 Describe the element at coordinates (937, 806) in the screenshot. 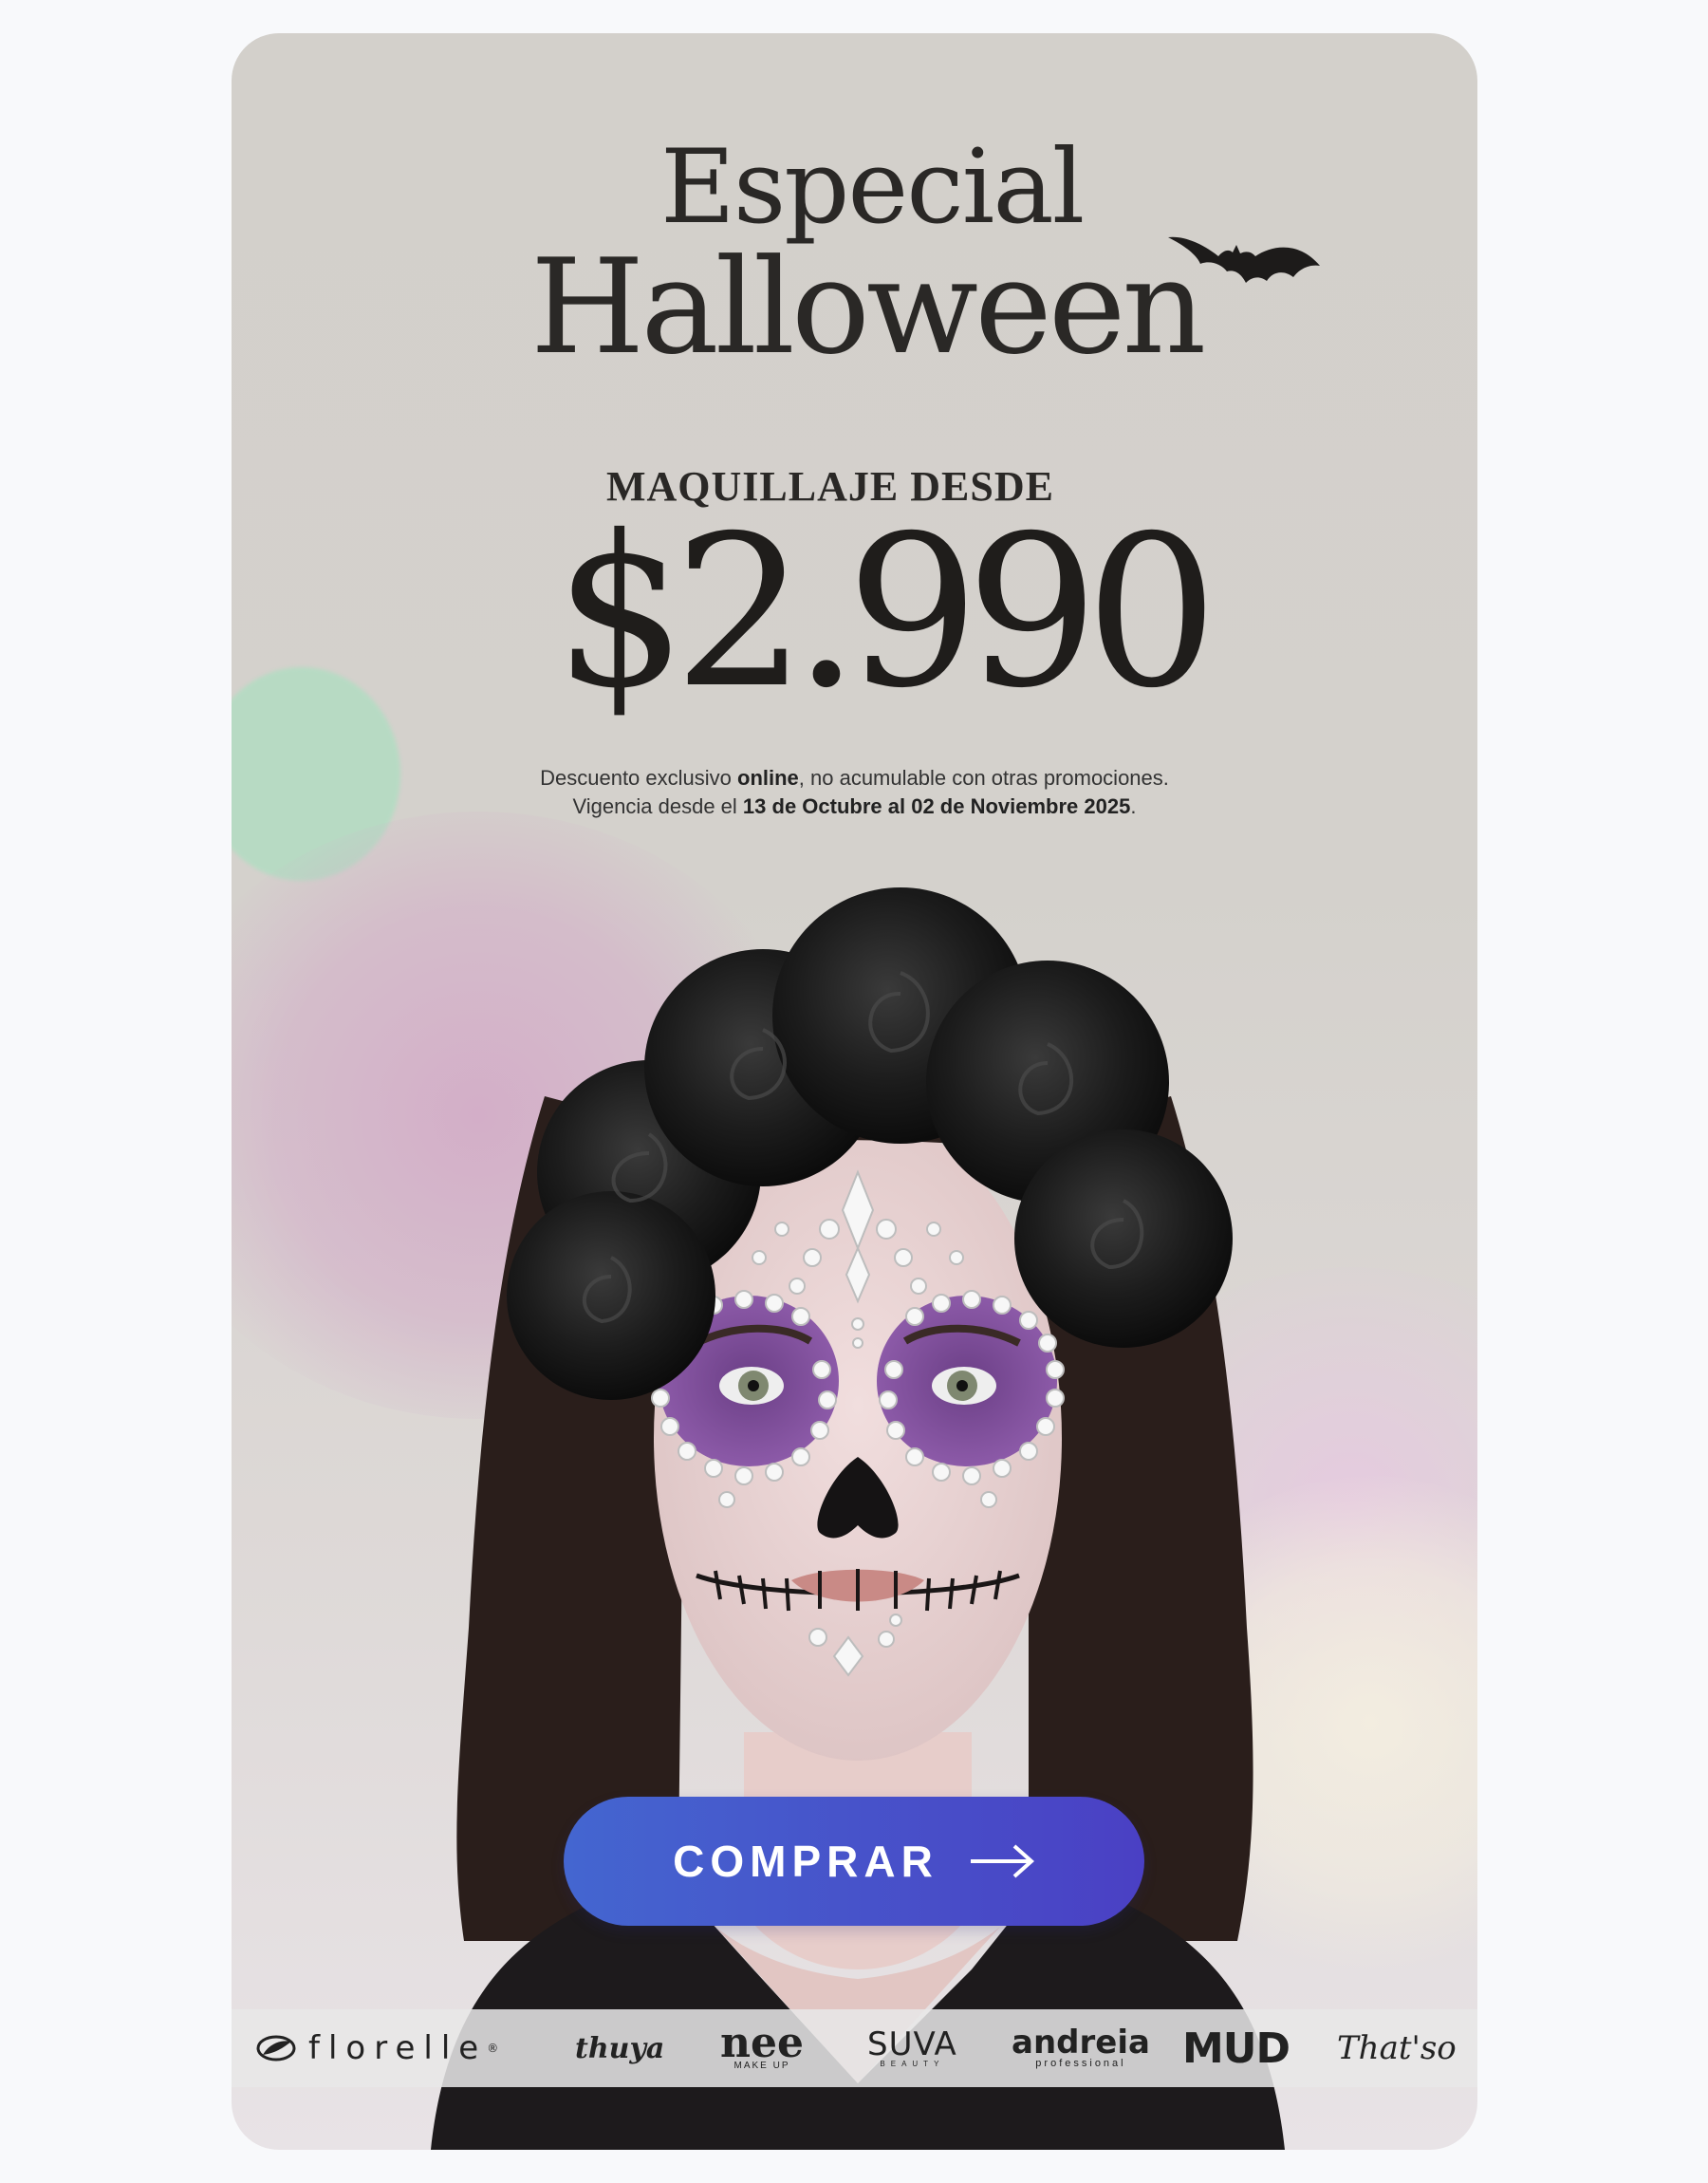

I see `disclaimer-dates: 13 de Octubre al 02 de Noviembre 2025` at that location.